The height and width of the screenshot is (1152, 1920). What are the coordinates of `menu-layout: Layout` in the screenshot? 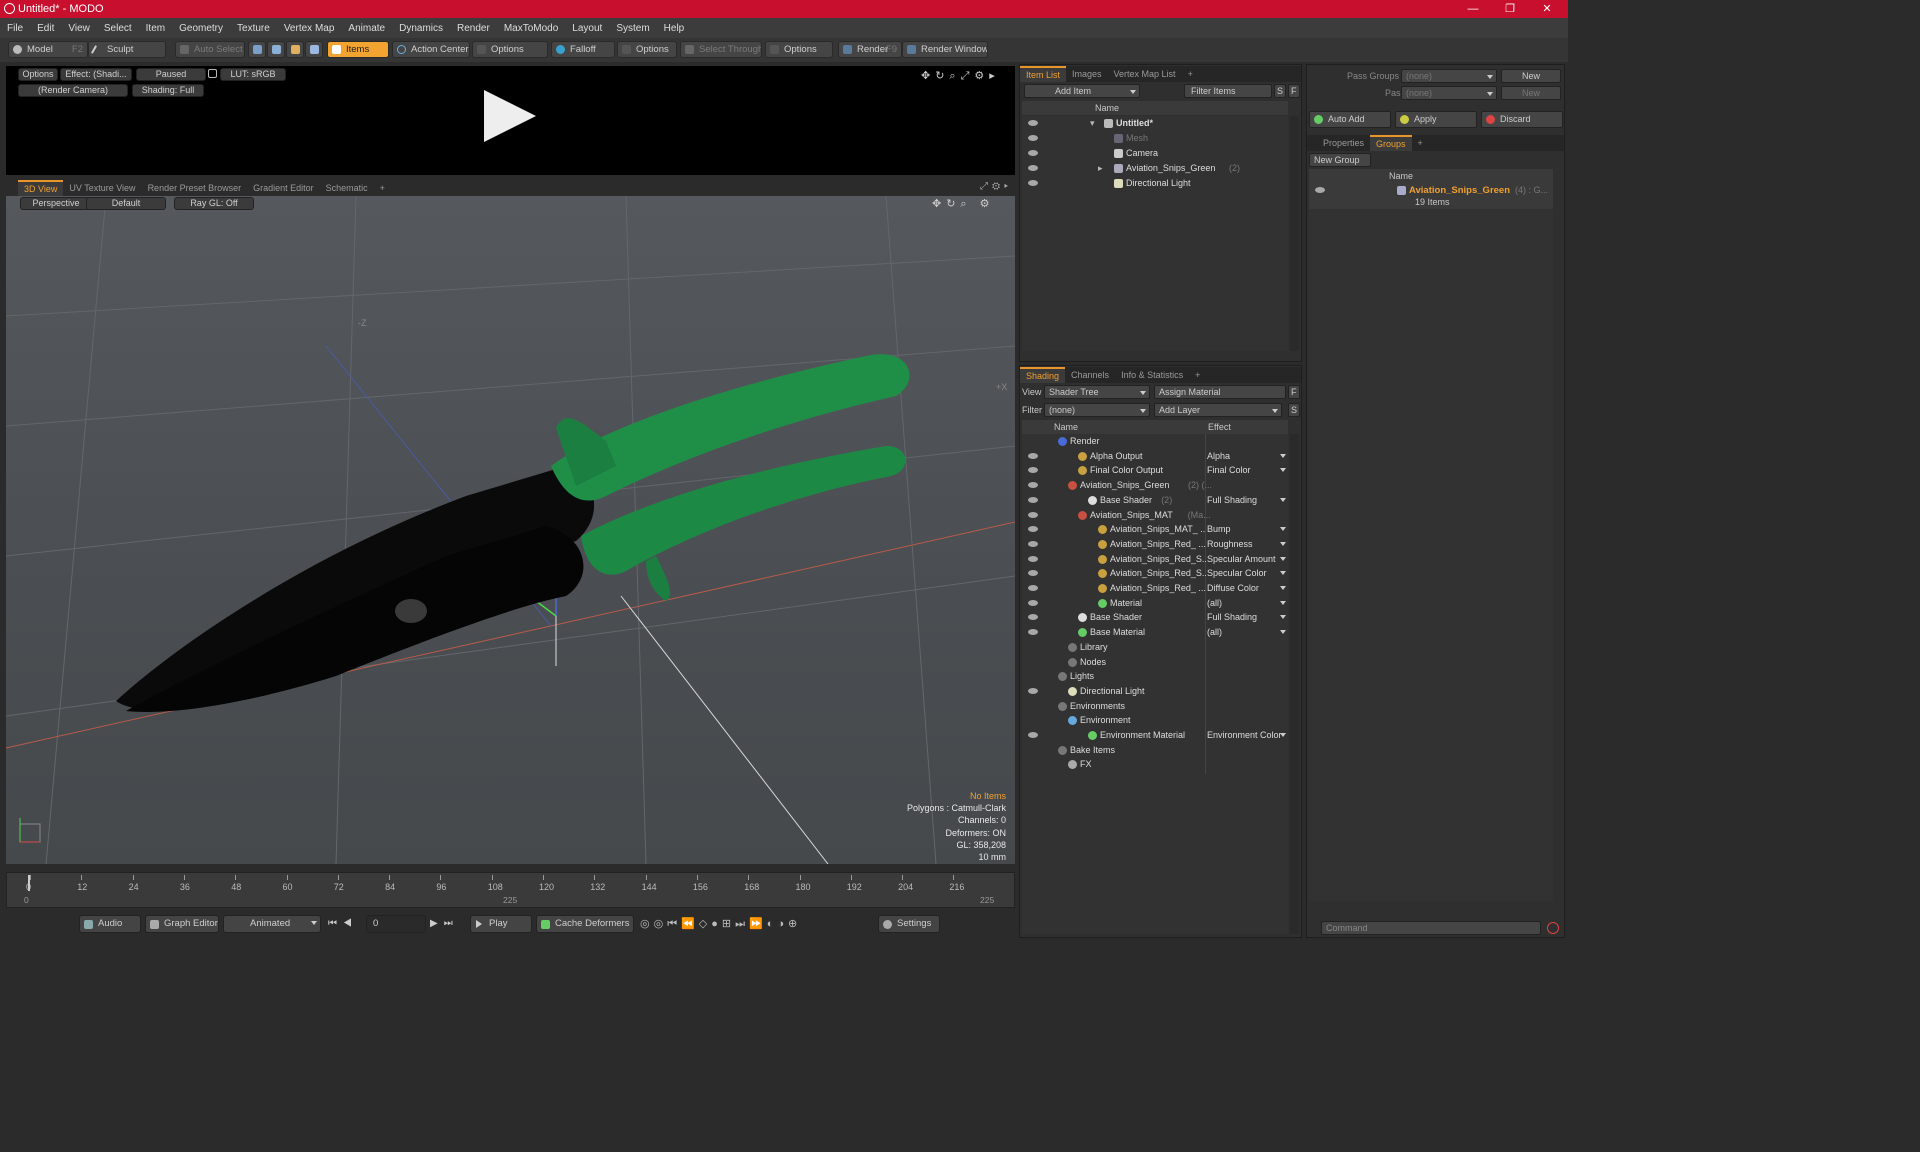 It's located at (587, 28).